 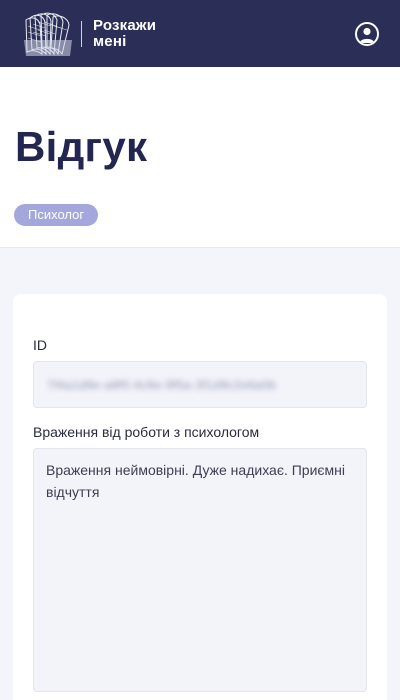 I want to click on user-circle-icon, so click(x=367, y=35).